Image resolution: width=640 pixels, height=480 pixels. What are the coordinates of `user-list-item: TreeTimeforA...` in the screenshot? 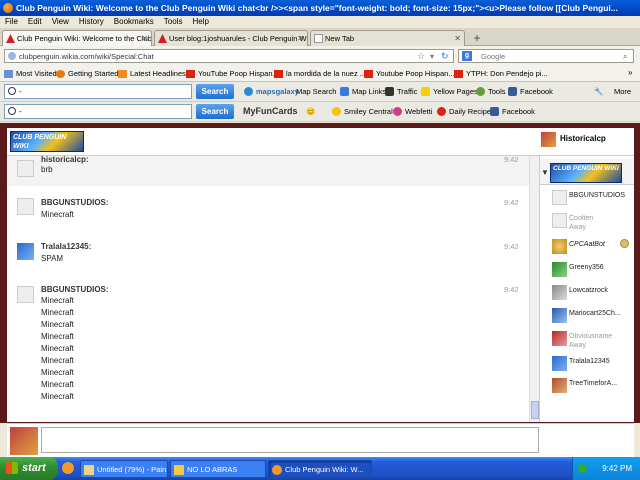 It's located at (593, 388).